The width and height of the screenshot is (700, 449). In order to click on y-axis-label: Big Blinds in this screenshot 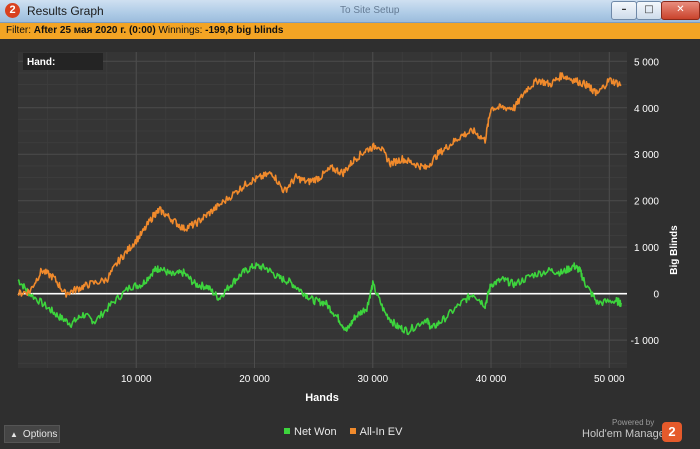, I will do `click(674, 250)`.